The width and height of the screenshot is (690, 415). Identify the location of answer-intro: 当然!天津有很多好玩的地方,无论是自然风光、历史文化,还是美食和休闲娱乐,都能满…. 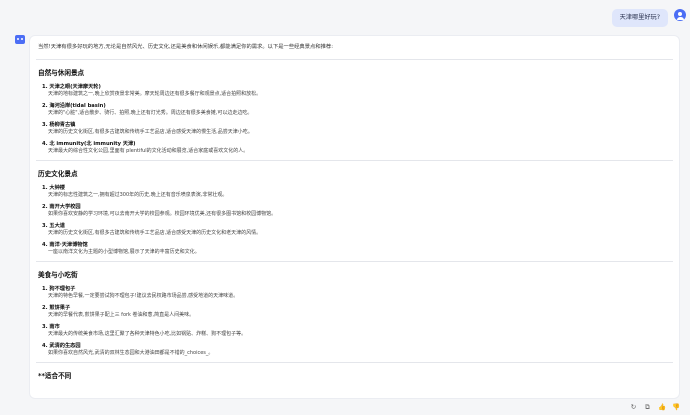
(185, 47).